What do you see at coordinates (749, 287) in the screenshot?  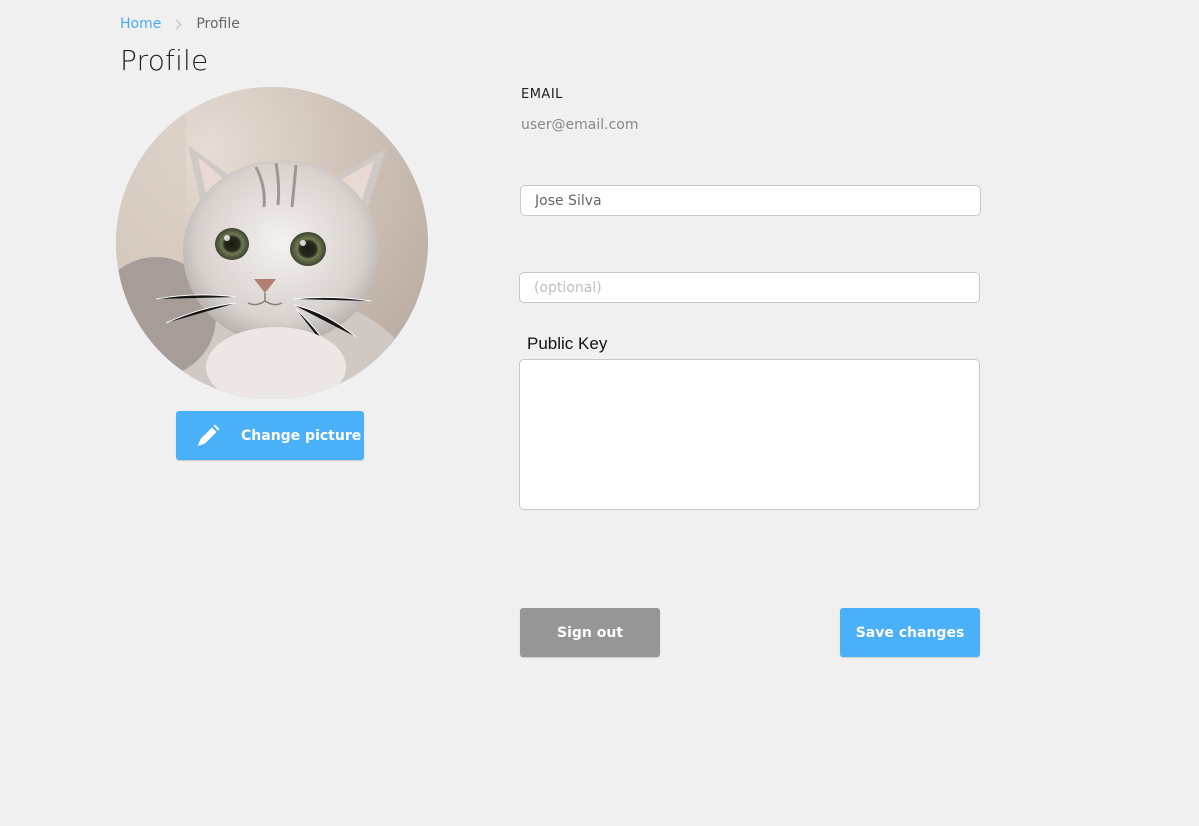 I see `optional-input` at bounding box center [749, 287].